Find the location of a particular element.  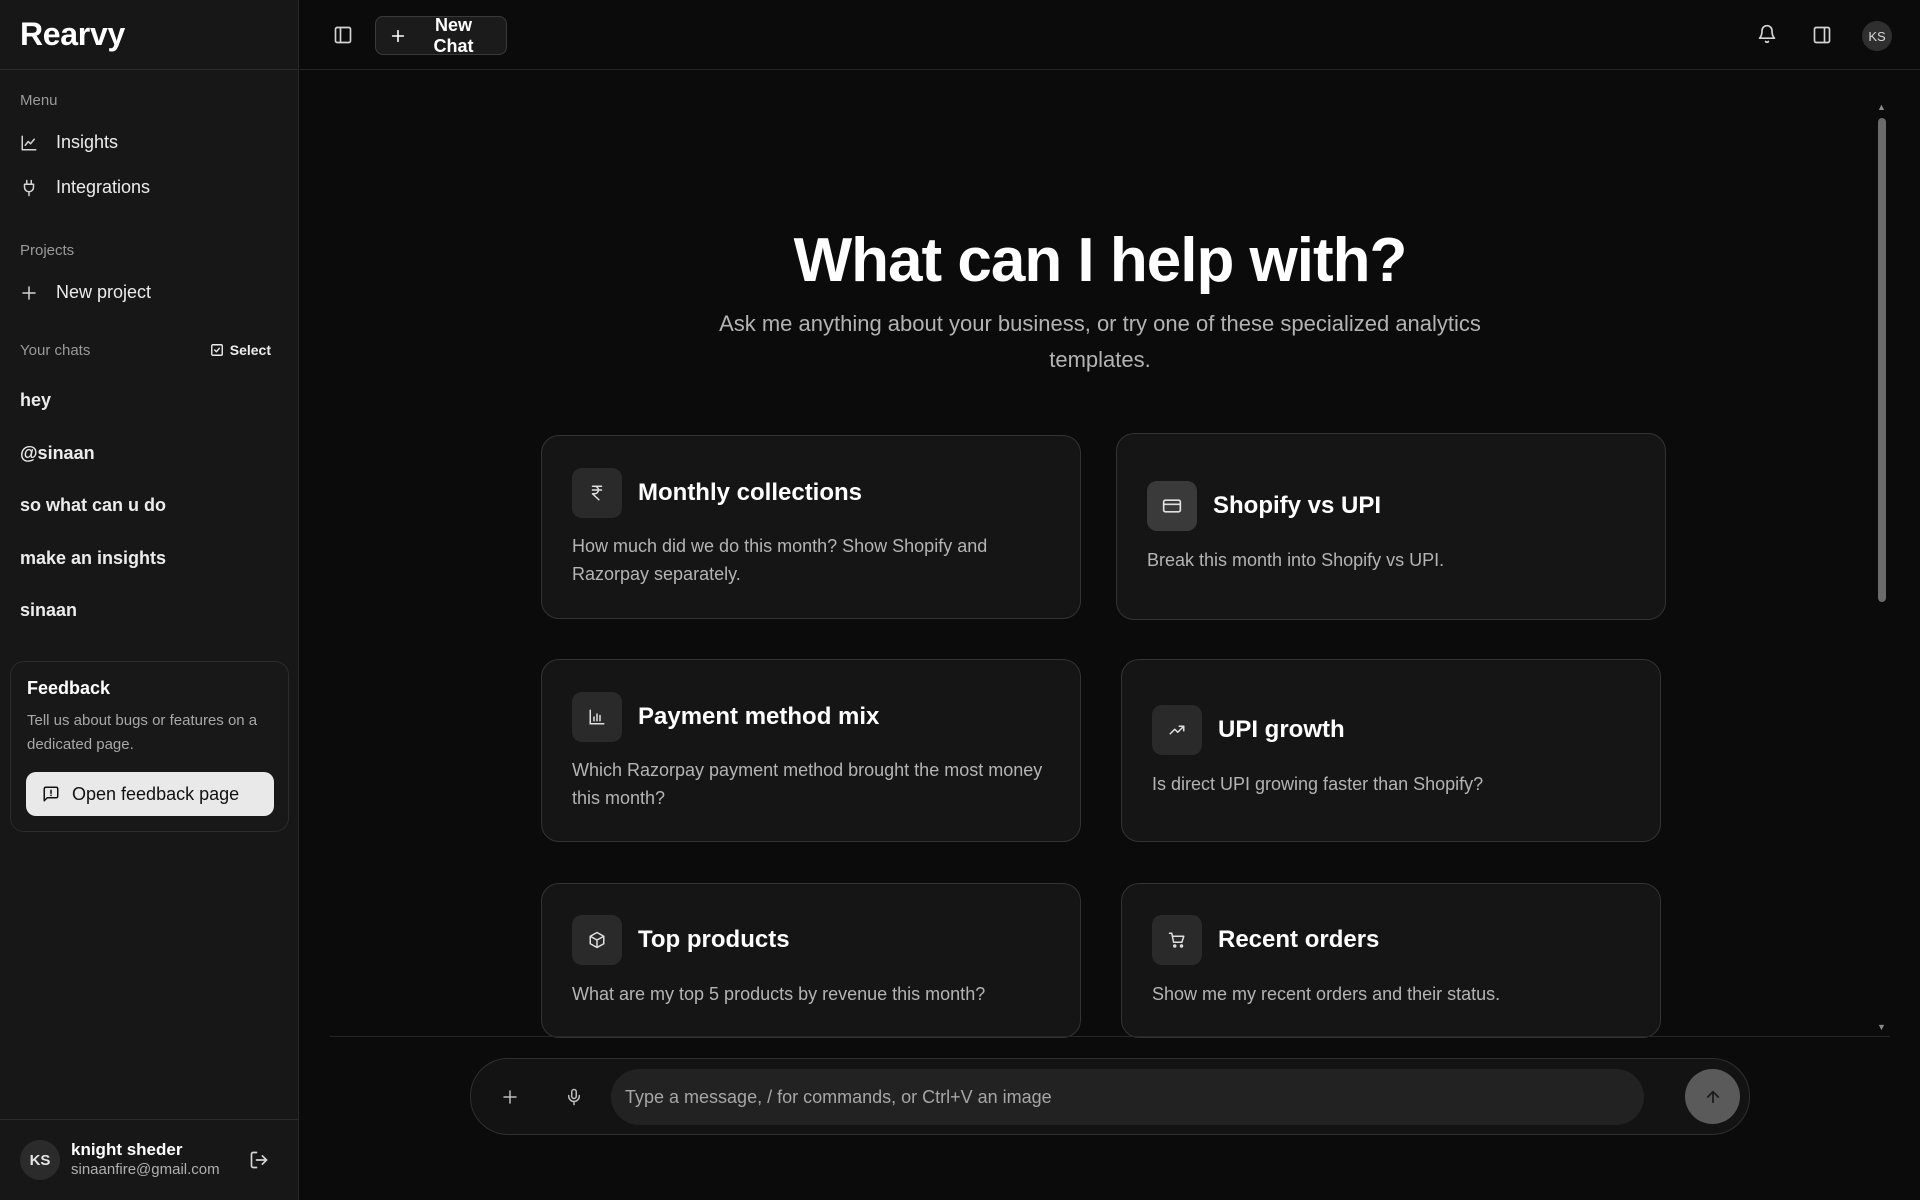

message-square-icon is located at coordinates (51, 794).